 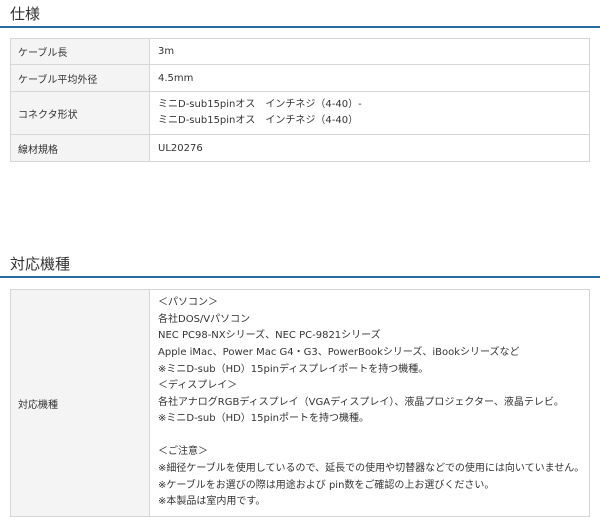 What do you see at coordinates (260, 104) in the screenshot?
I see `connector-line: ミニD-sub15pinオス インチネジ（4-40）-` at bounding box center [260, 104].